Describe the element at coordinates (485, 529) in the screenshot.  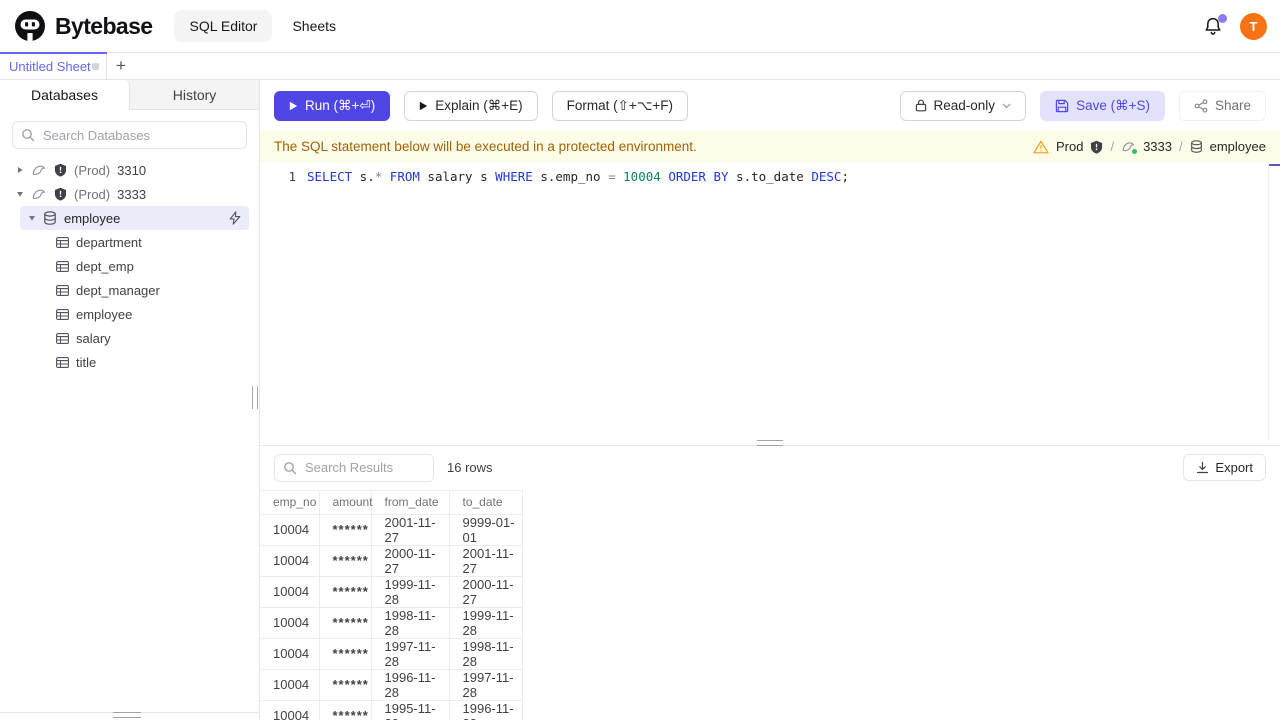
I see `cell: 9999-01-01` at that location.